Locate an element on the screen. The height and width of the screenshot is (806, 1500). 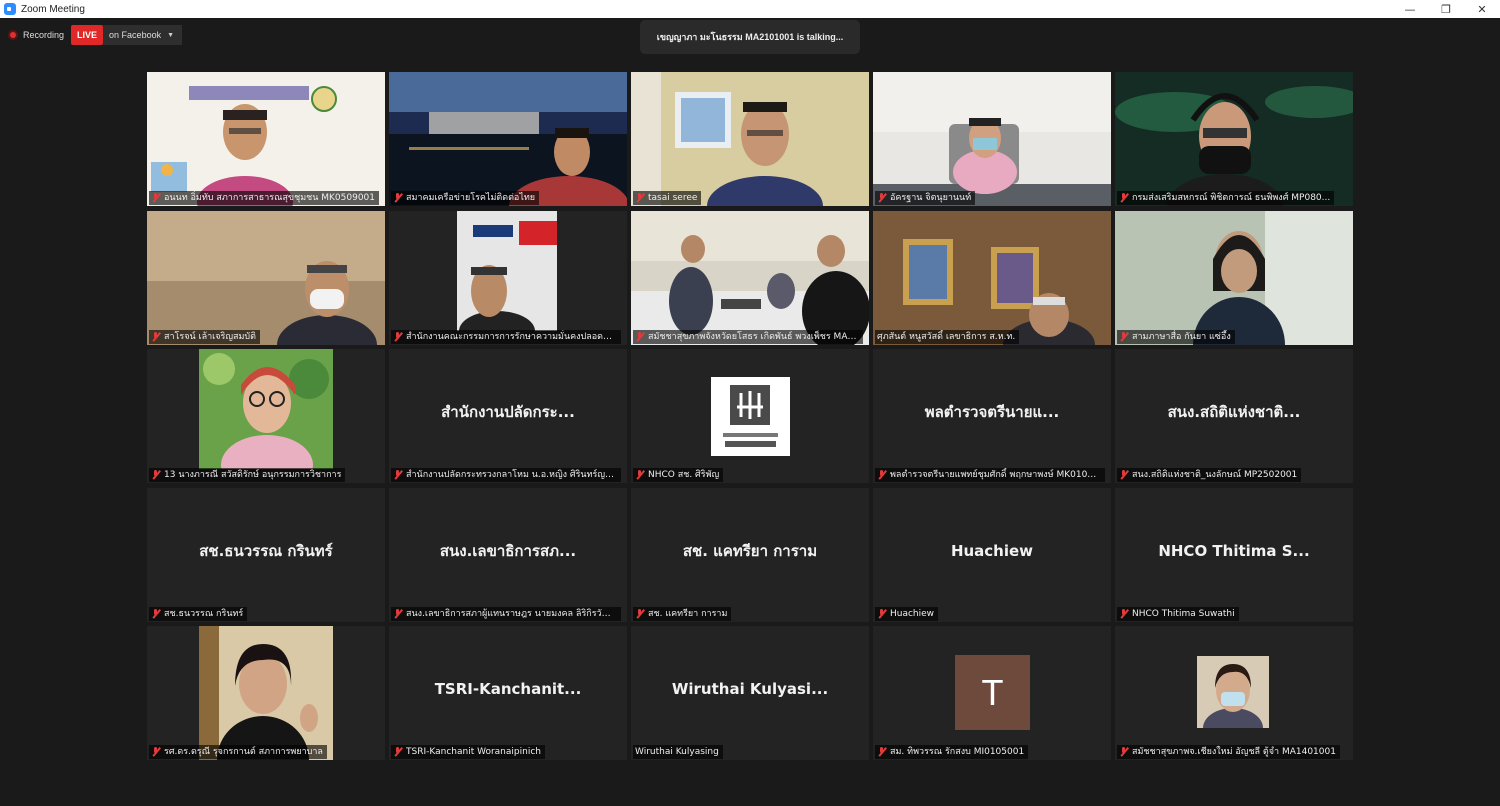
window-controls: — ❐ ✕ is located at coordinates (1446, 9).